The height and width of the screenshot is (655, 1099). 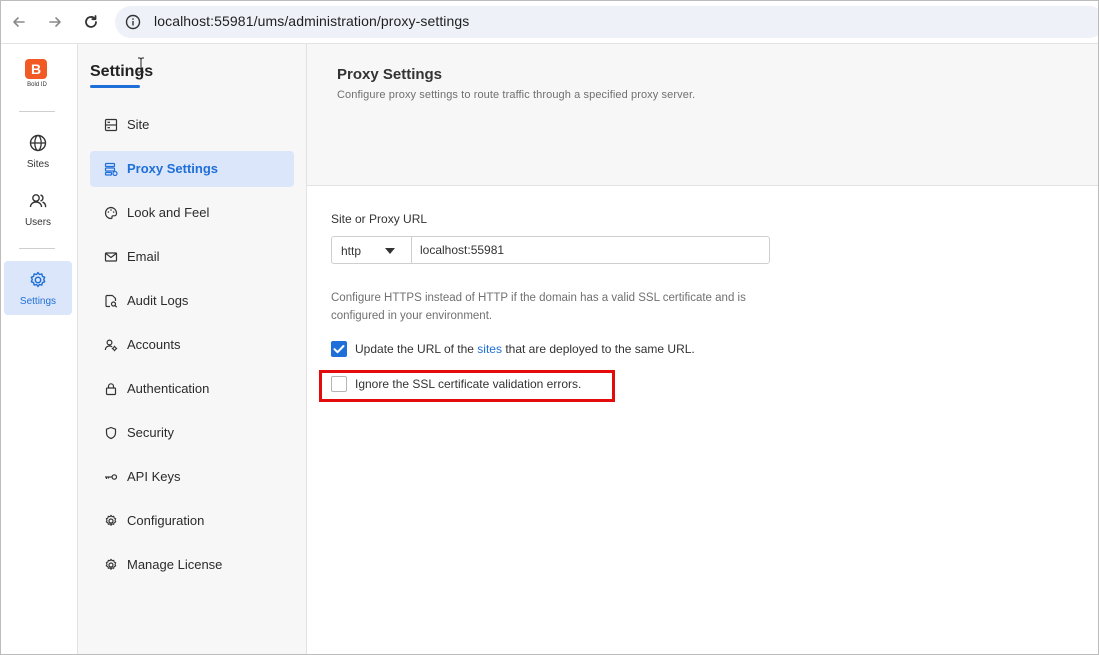 I want to click on app-rail: B Bold ID Sites Users Settings, so click(x=39, y=349).